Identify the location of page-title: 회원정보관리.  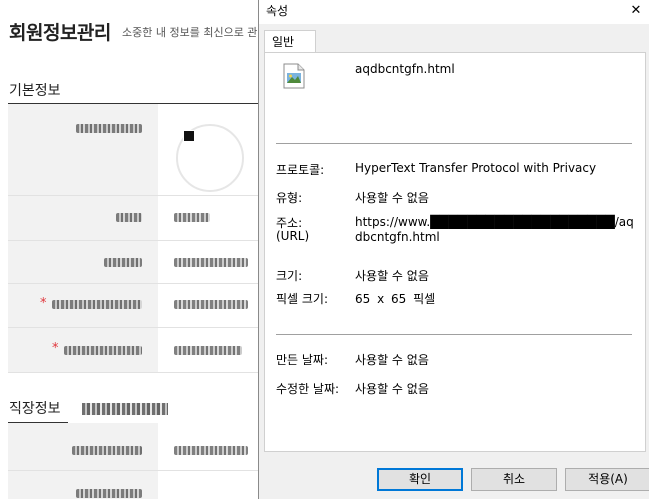
(60, 33).